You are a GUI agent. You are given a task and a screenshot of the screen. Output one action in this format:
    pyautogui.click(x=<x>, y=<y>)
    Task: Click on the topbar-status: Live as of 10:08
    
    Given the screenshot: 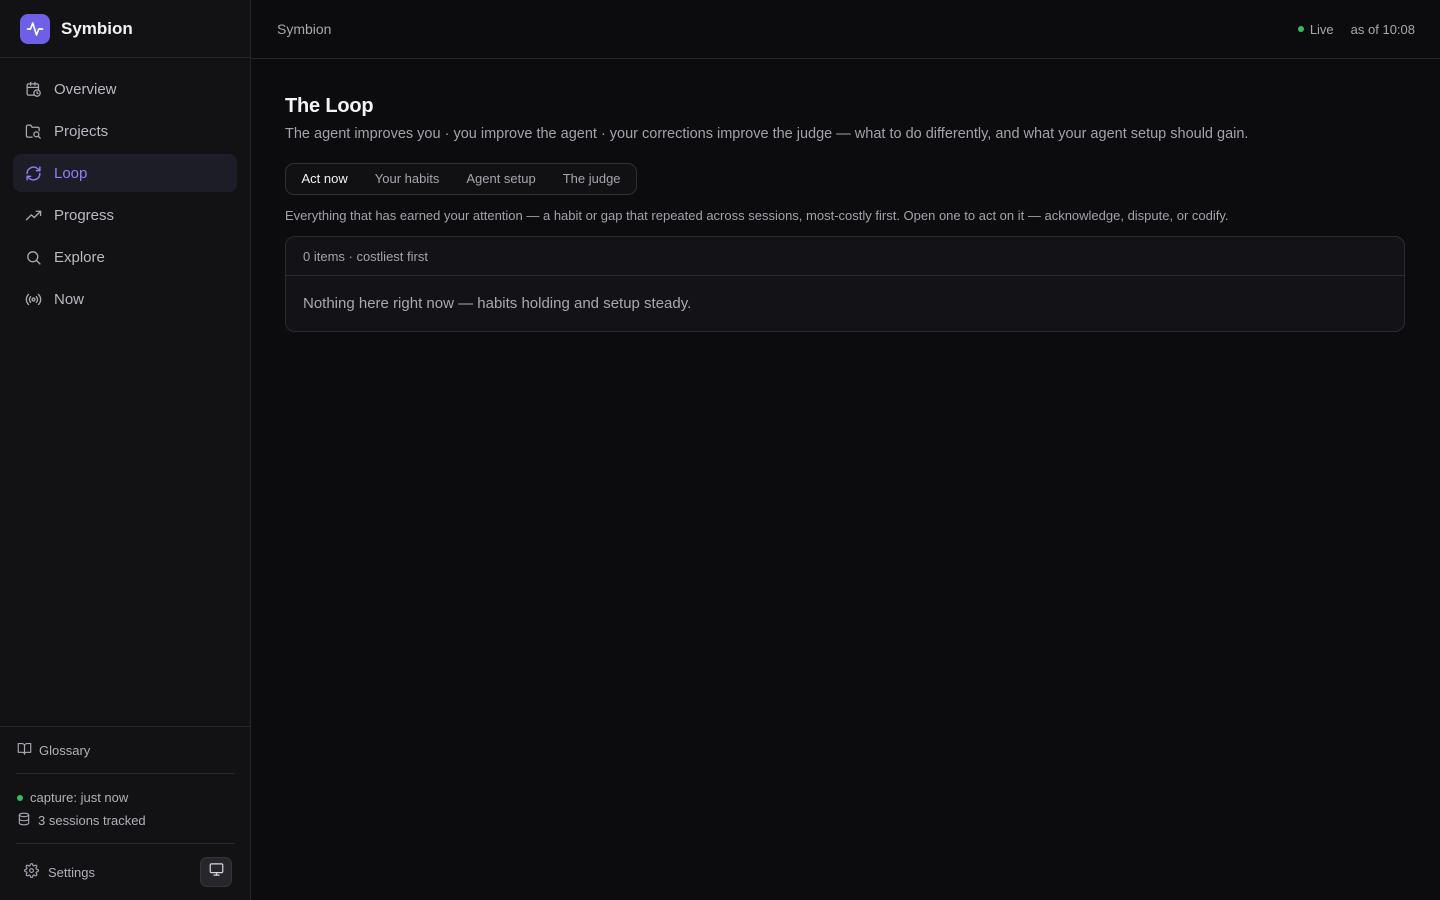 What is the action you would take?
    pyautogui.click(x=1356, y=29)
    